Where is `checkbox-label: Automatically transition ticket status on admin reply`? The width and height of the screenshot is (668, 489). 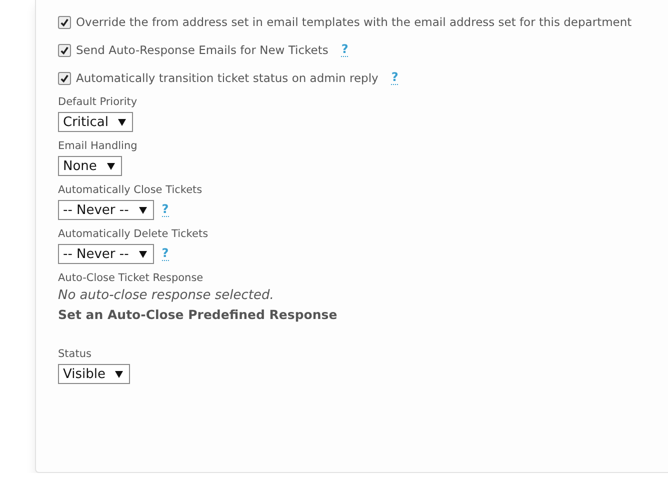 checkbox-label: Automatically transition ticket status on admin reply is located at coordinates (227, 78).